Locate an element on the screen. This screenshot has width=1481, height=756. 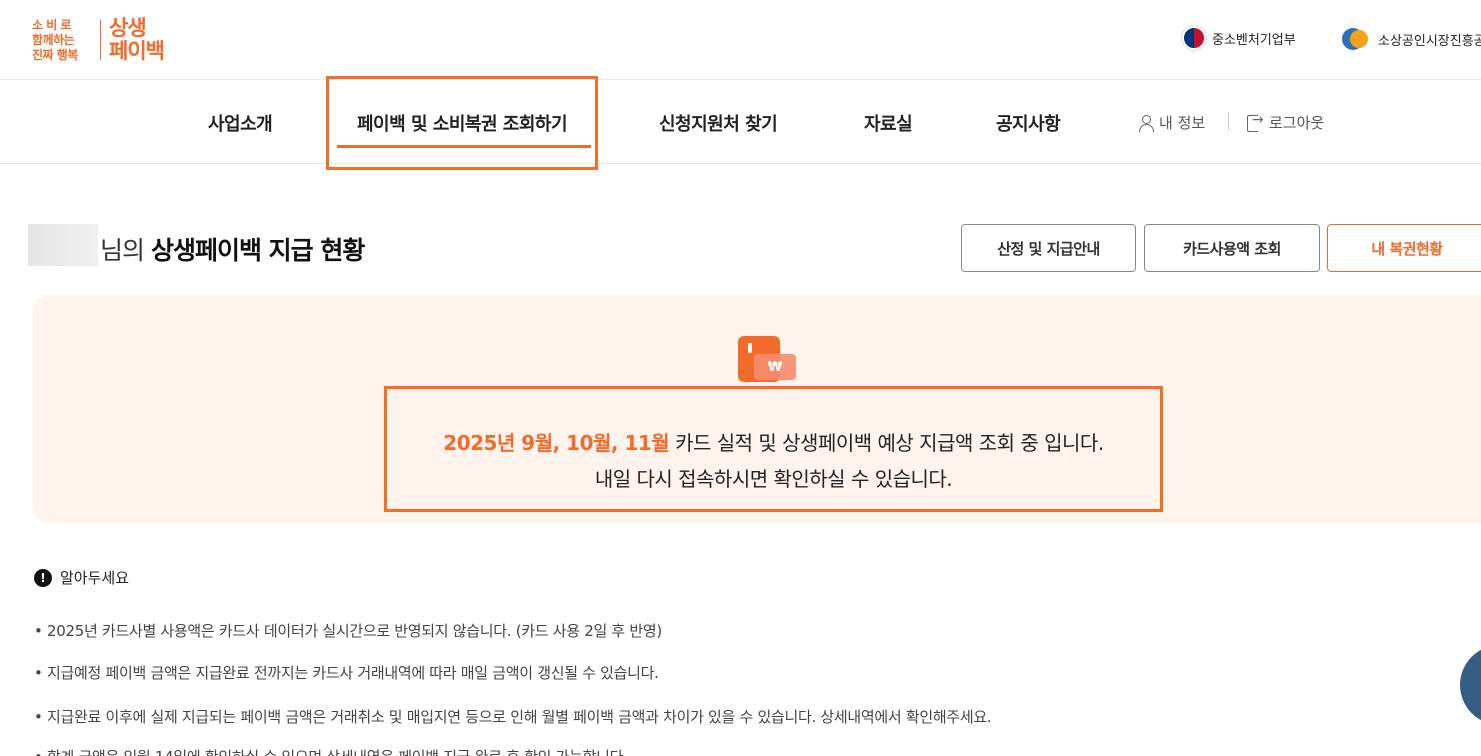
info-heading: ! 알아두세요 is located at coordinates (81, 577).